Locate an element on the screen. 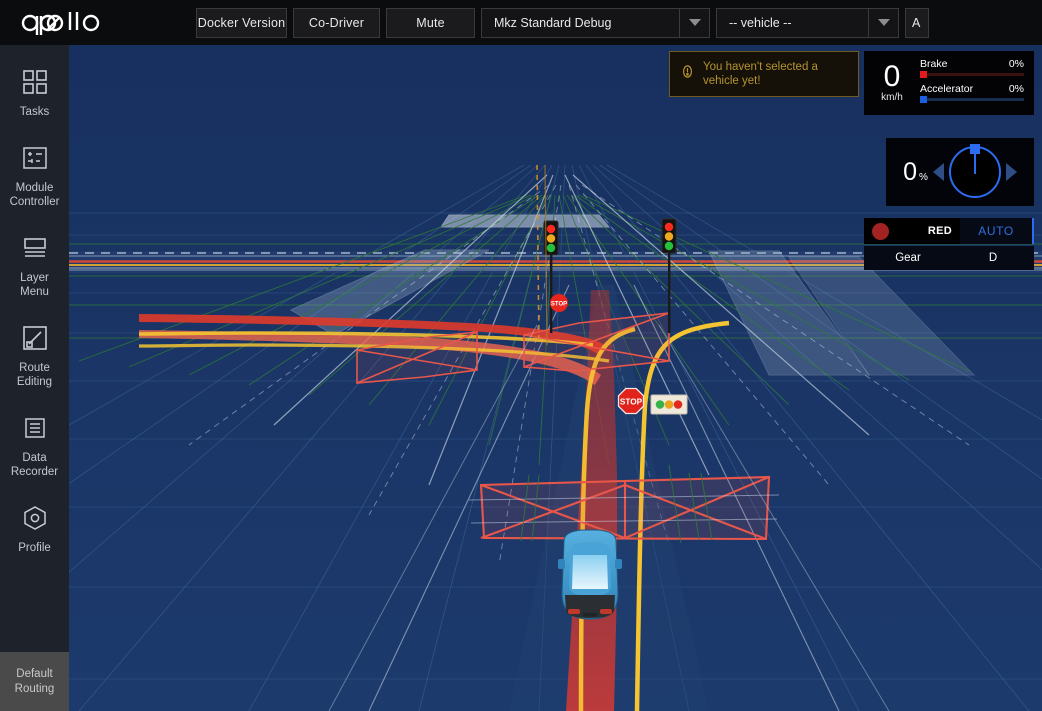 The height and width of the screenshot is (711, 1042). partial-right-button: A is located at coordinates (917, 22).